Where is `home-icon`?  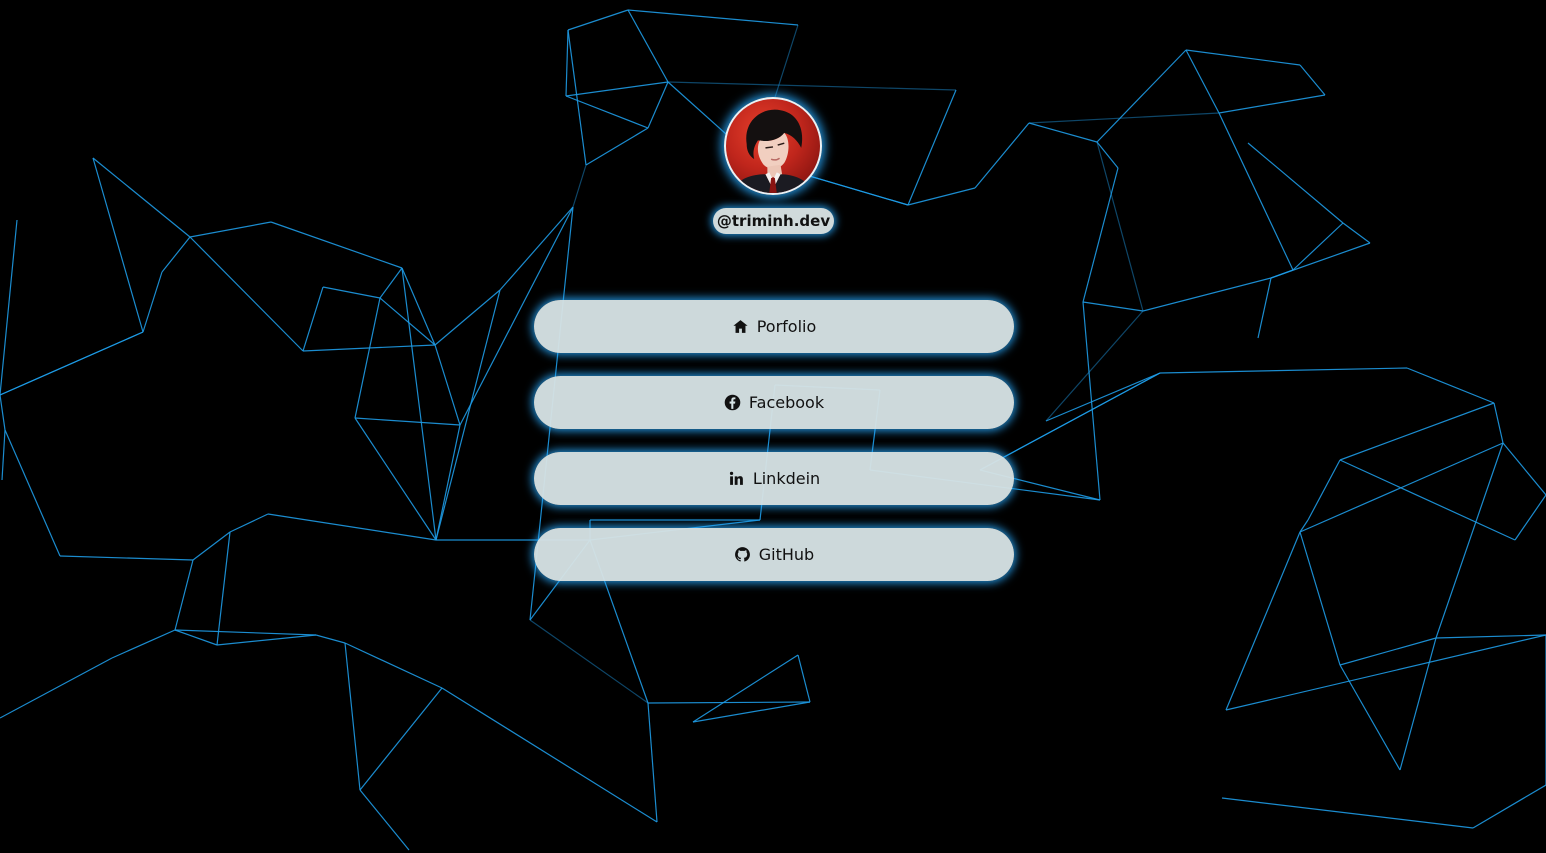 home-icon is located at coordinates (740, 326).